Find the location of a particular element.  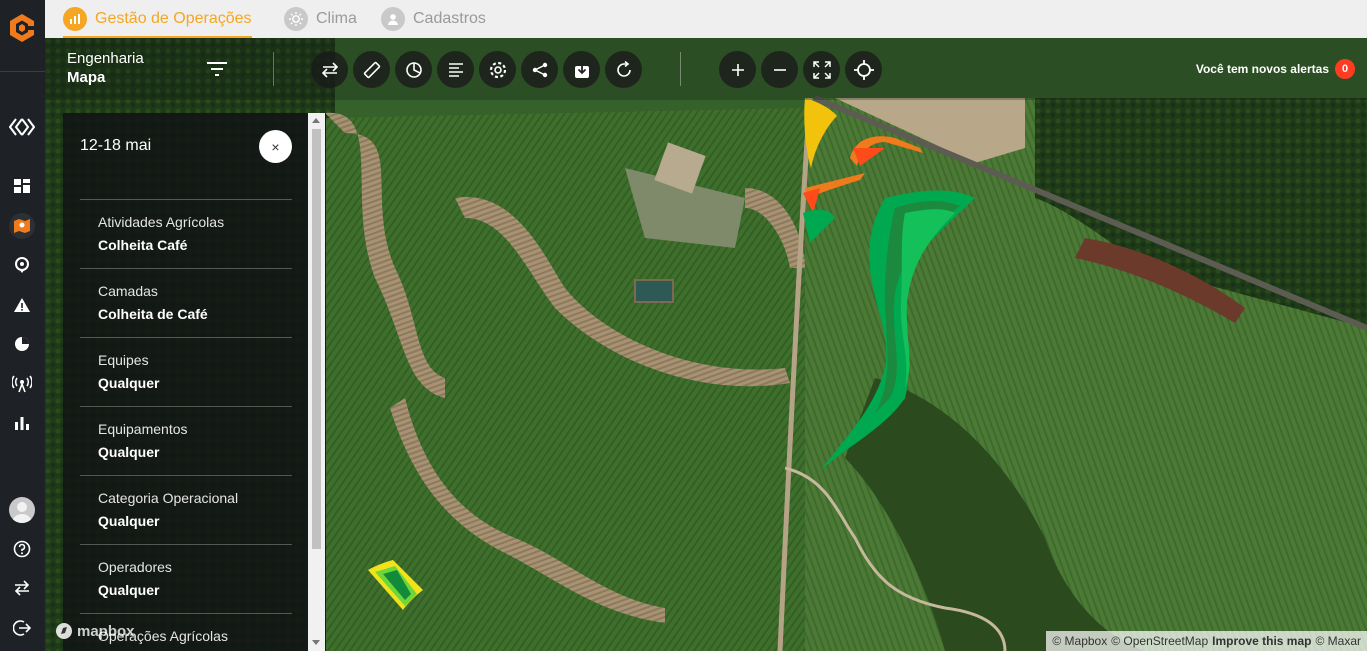

share-icon is located at coordinates (539, 69).